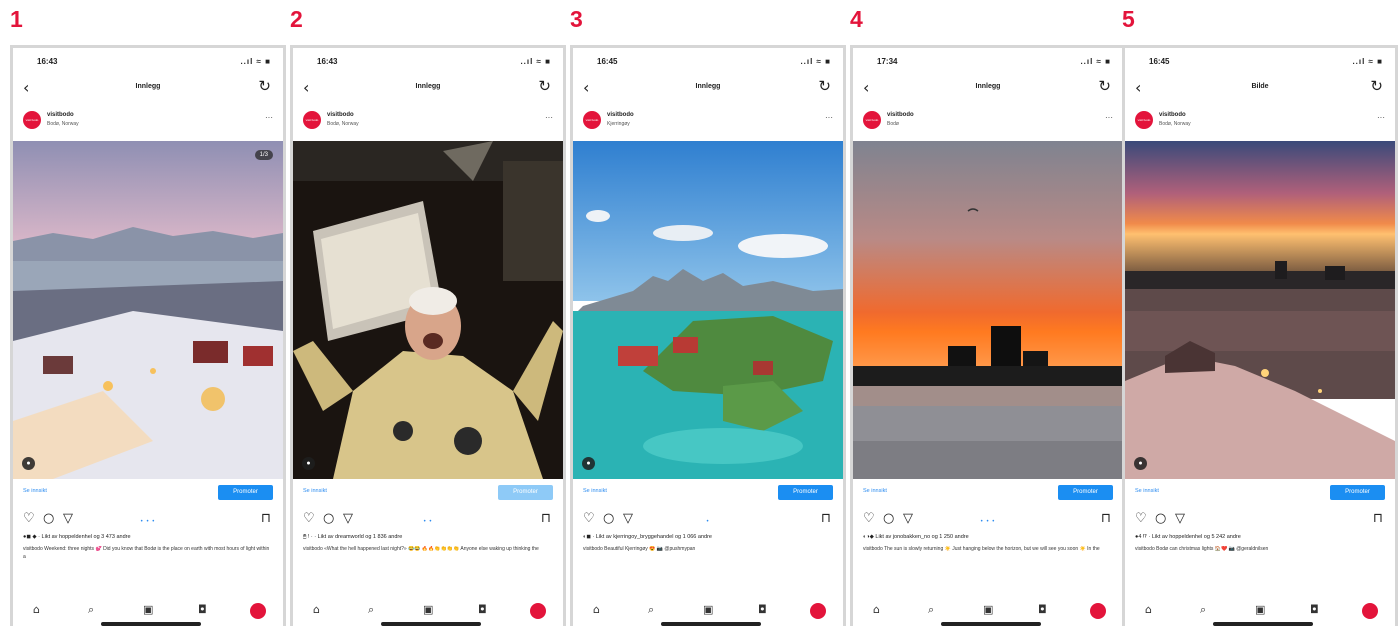 The width and height of the screenshot is (1400, 626). Describe the element at coordinates (893, 124) in the screenshot. I see `location: Bodø` at that location.